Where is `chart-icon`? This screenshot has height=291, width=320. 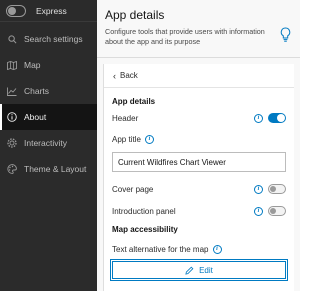 chart-icon is located at coordinates (12, 91).